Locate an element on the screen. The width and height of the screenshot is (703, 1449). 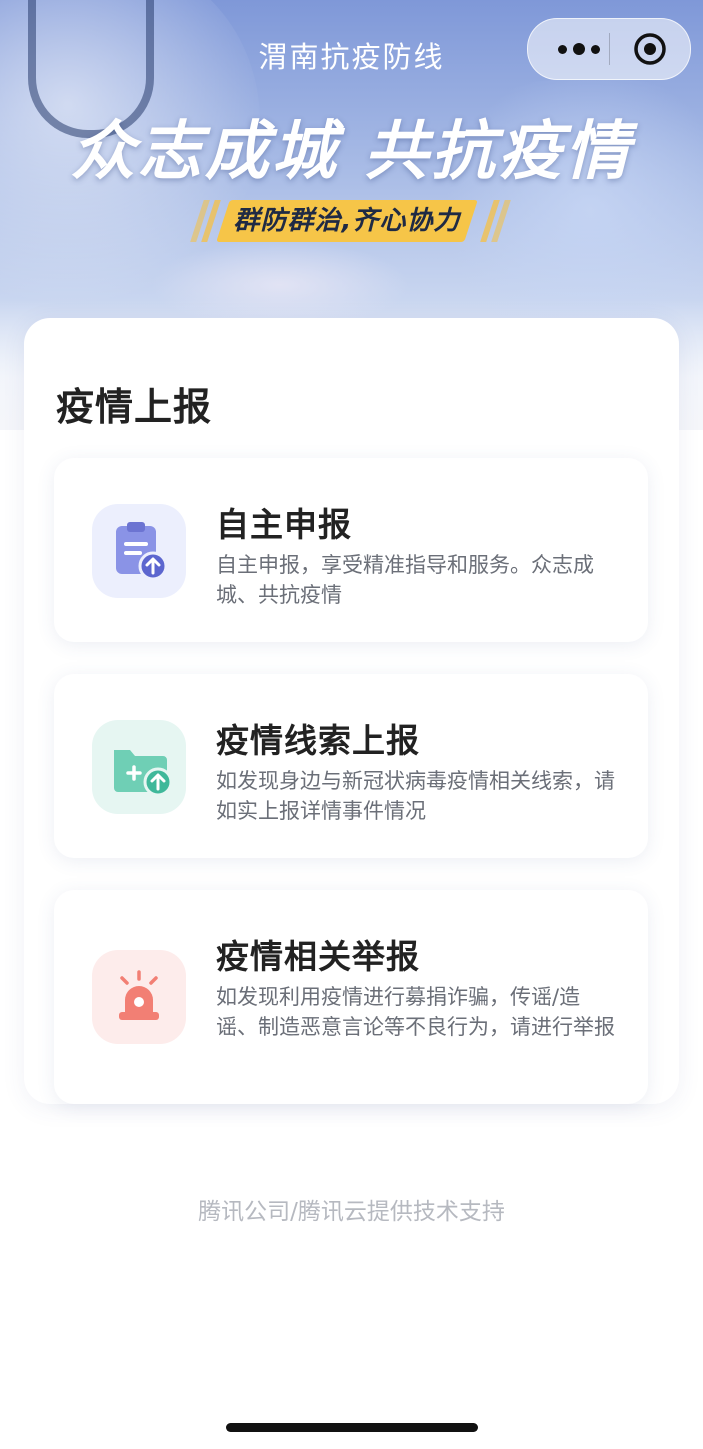
more-icon is located at coordinates (579, 49).